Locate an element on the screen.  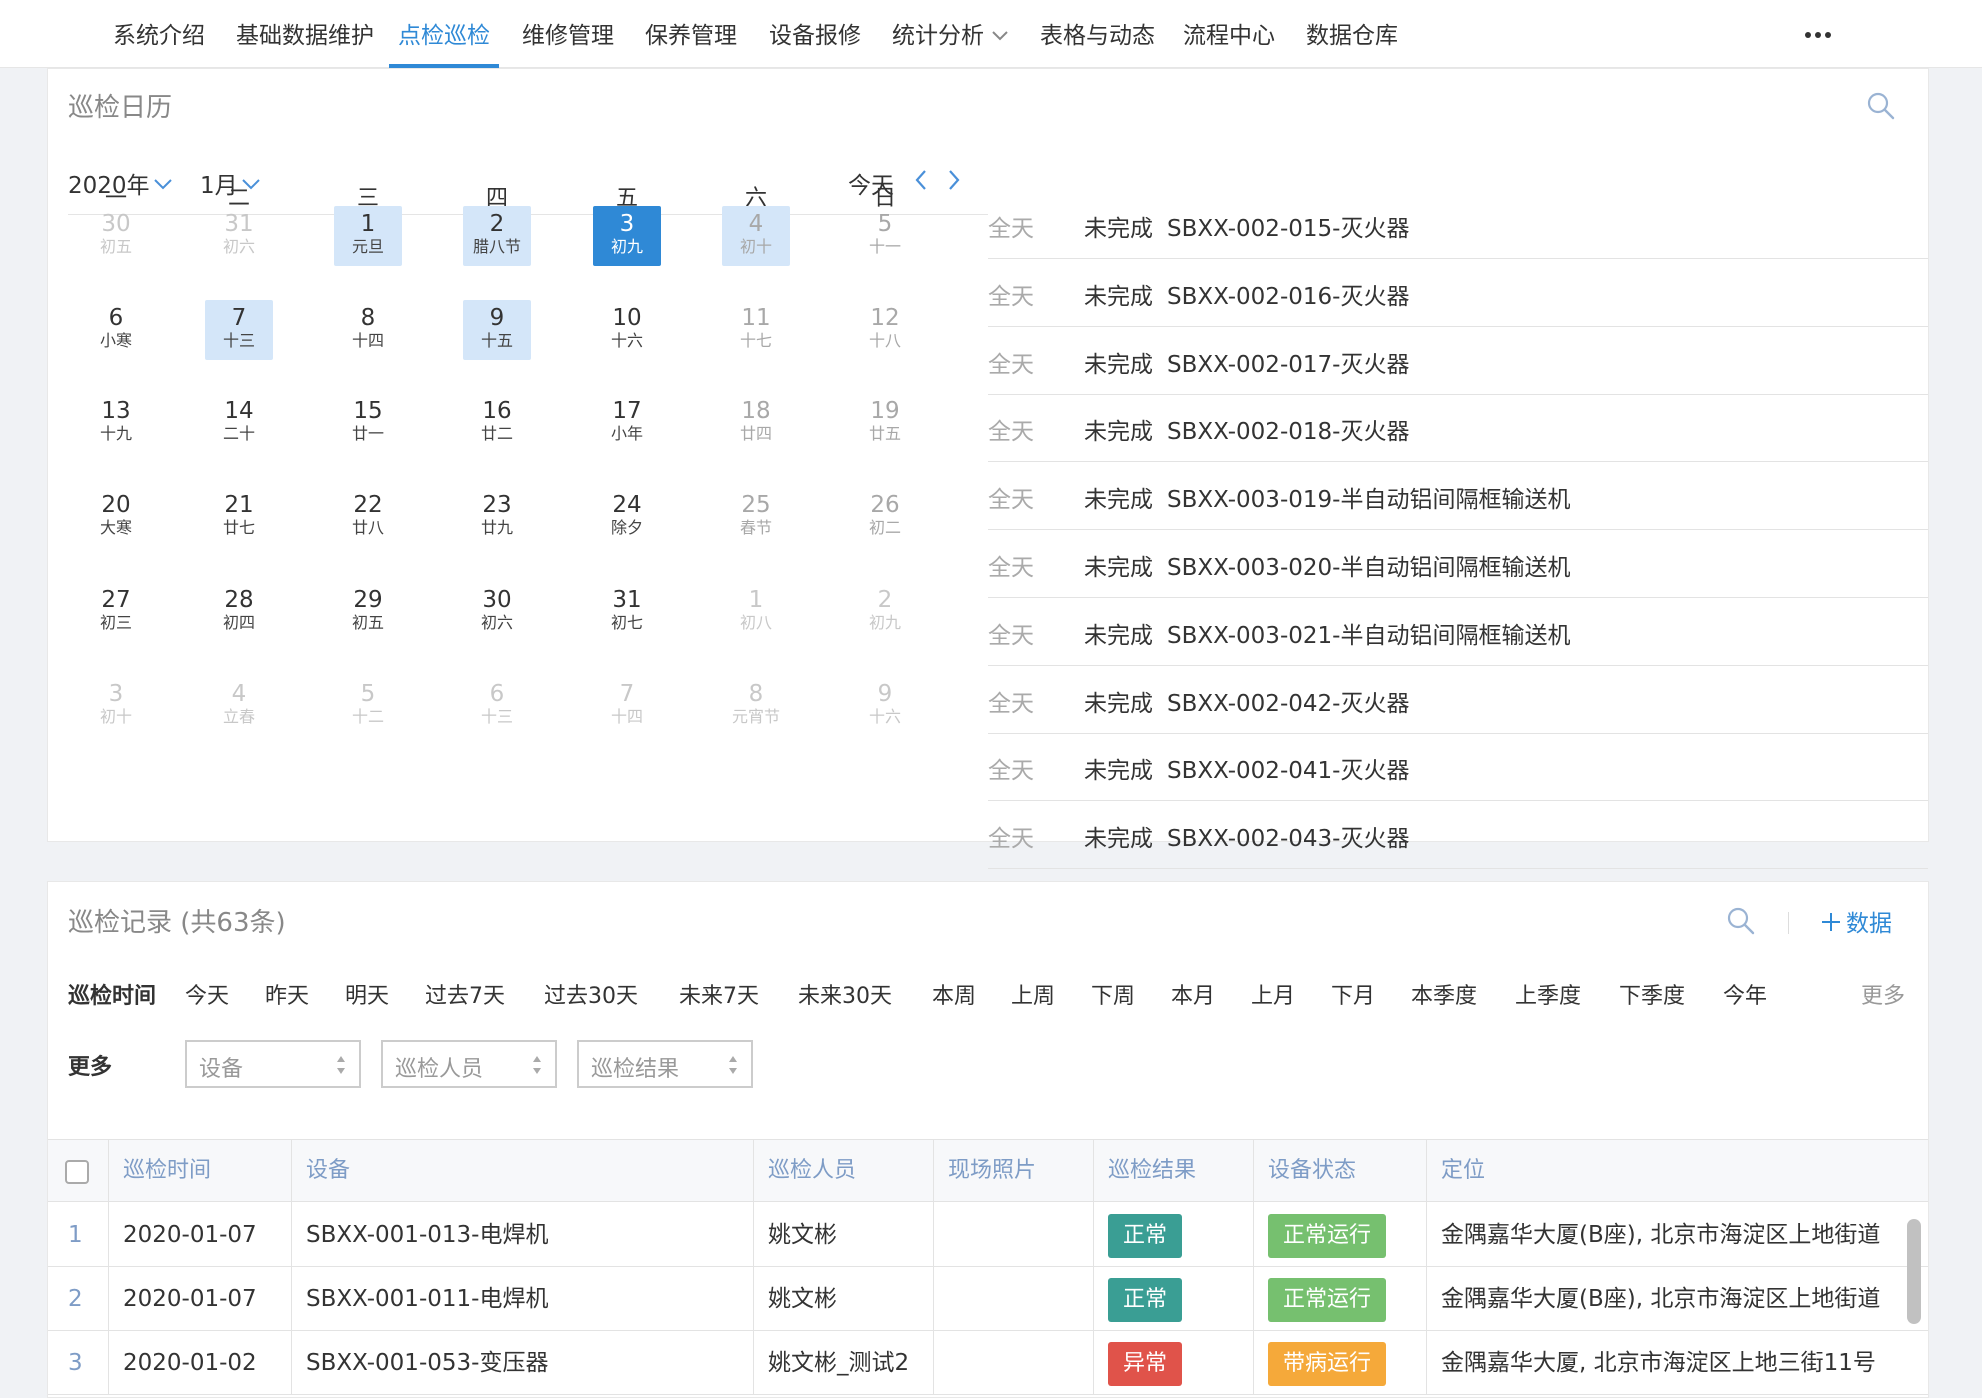
calendar-day: 10 十六 is located at coordinates (627, 330).